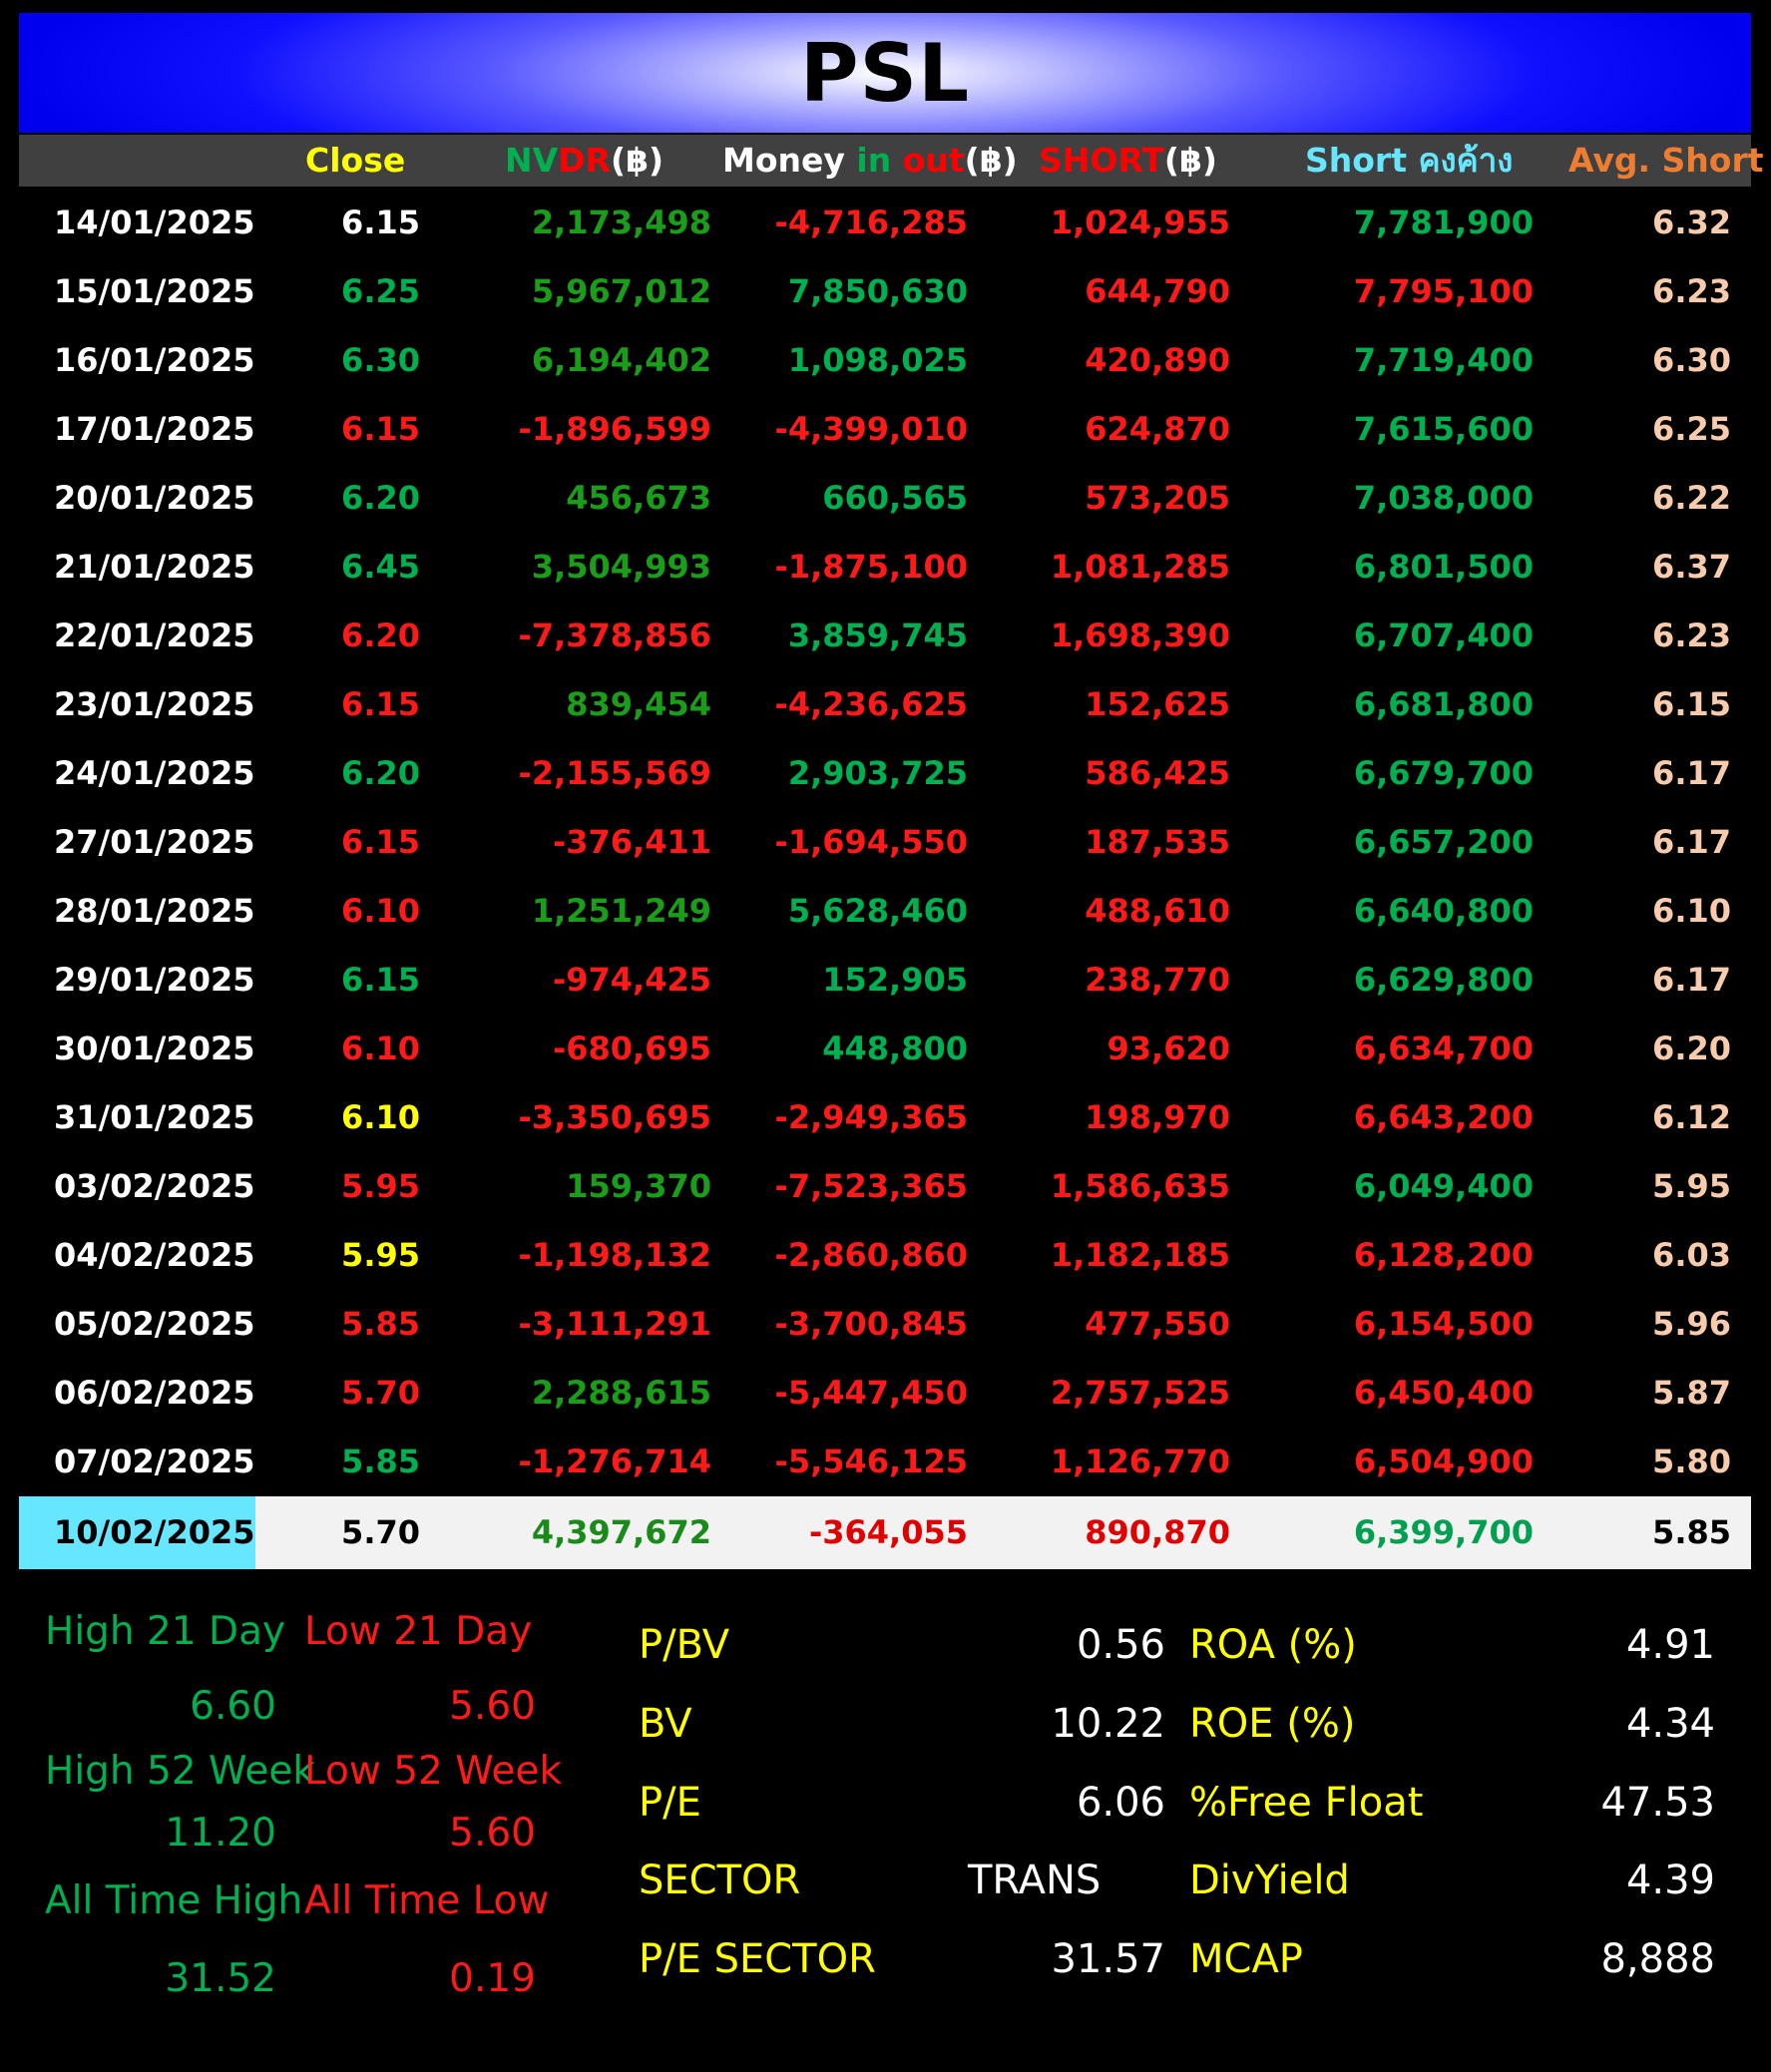 This screenshot has width=1771, height=2072. Describe the element at coordinates (1157, 1117) in the screenshot. I see `row-short: 198,970` at that location.